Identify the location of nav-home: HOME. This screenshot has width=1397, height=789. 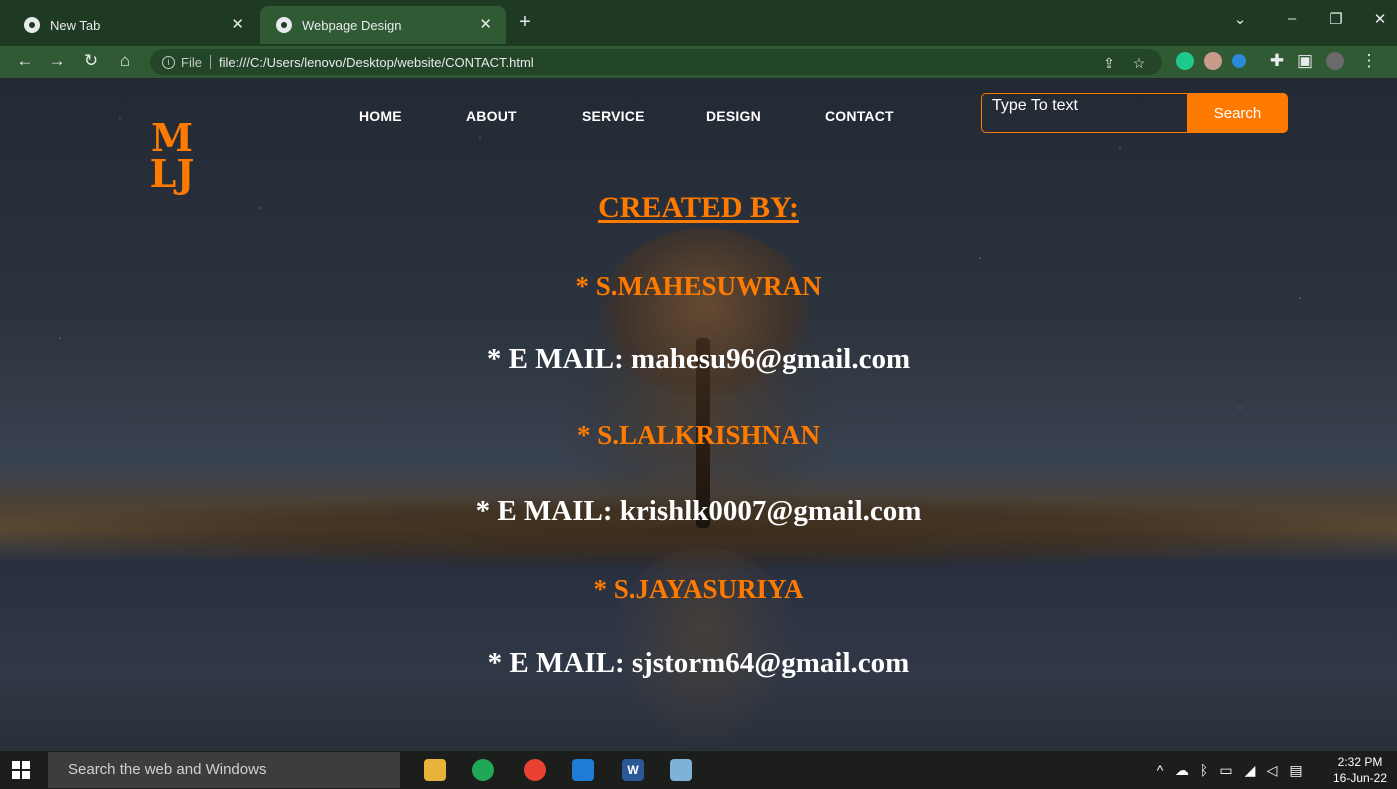
(380, 116).